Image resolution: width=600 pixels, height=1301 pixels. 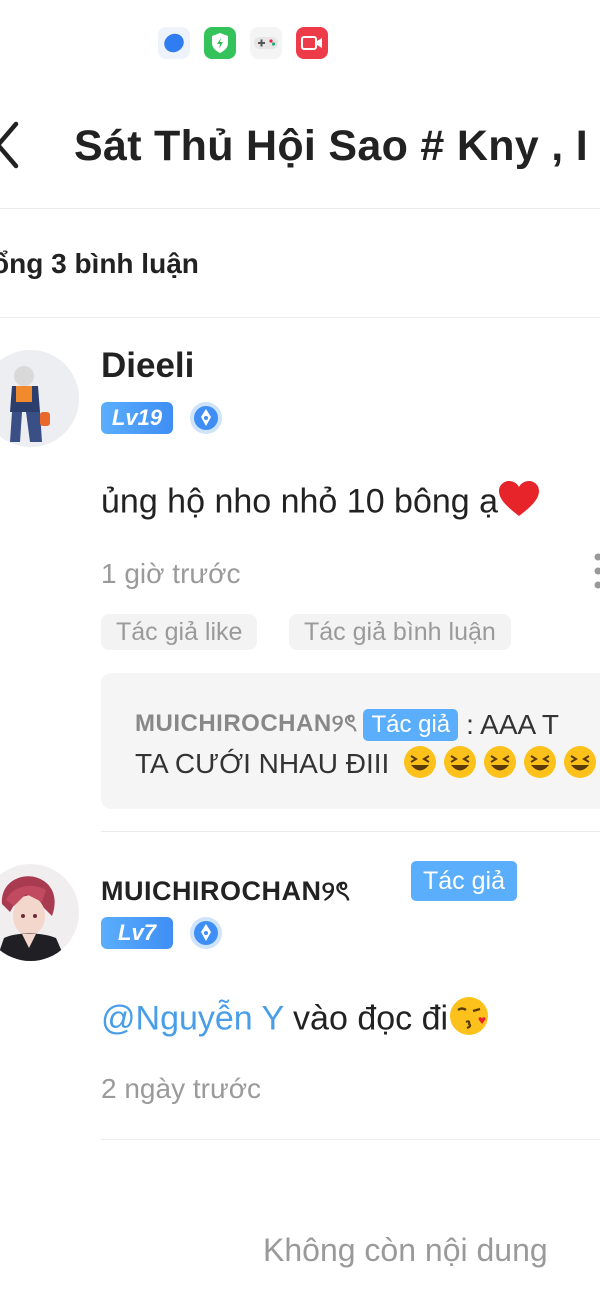 I want to click on laughing-emoji-row, so click(x=501, y=765).